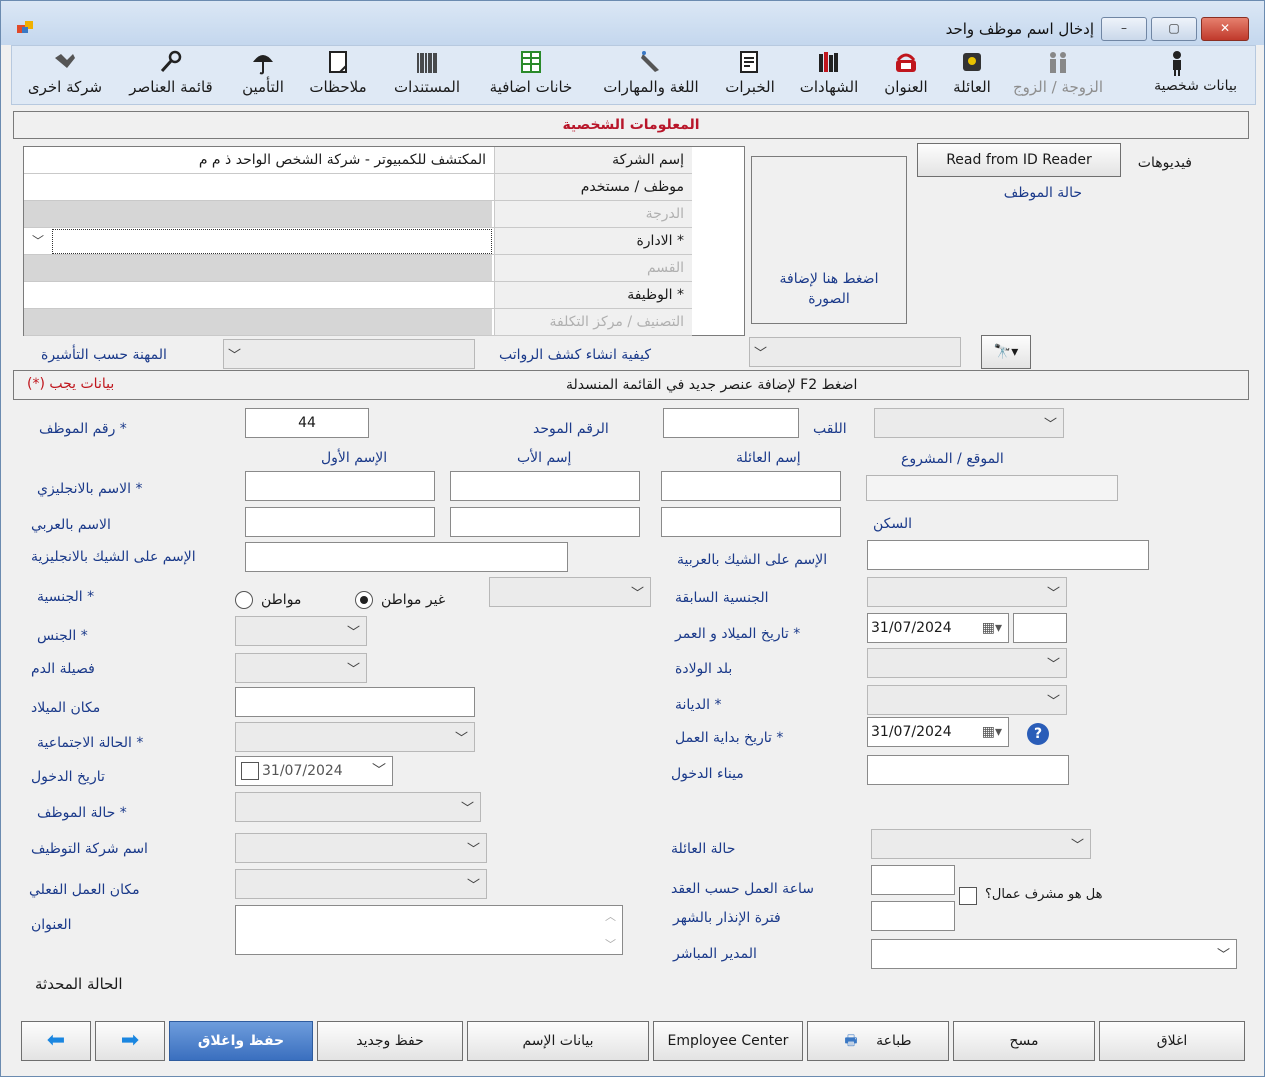  What do you see at coordinates (531, 75) in the screenshot?
I see `tab-extra-fields: خانات اضافية` at bounding box center [531, 75].